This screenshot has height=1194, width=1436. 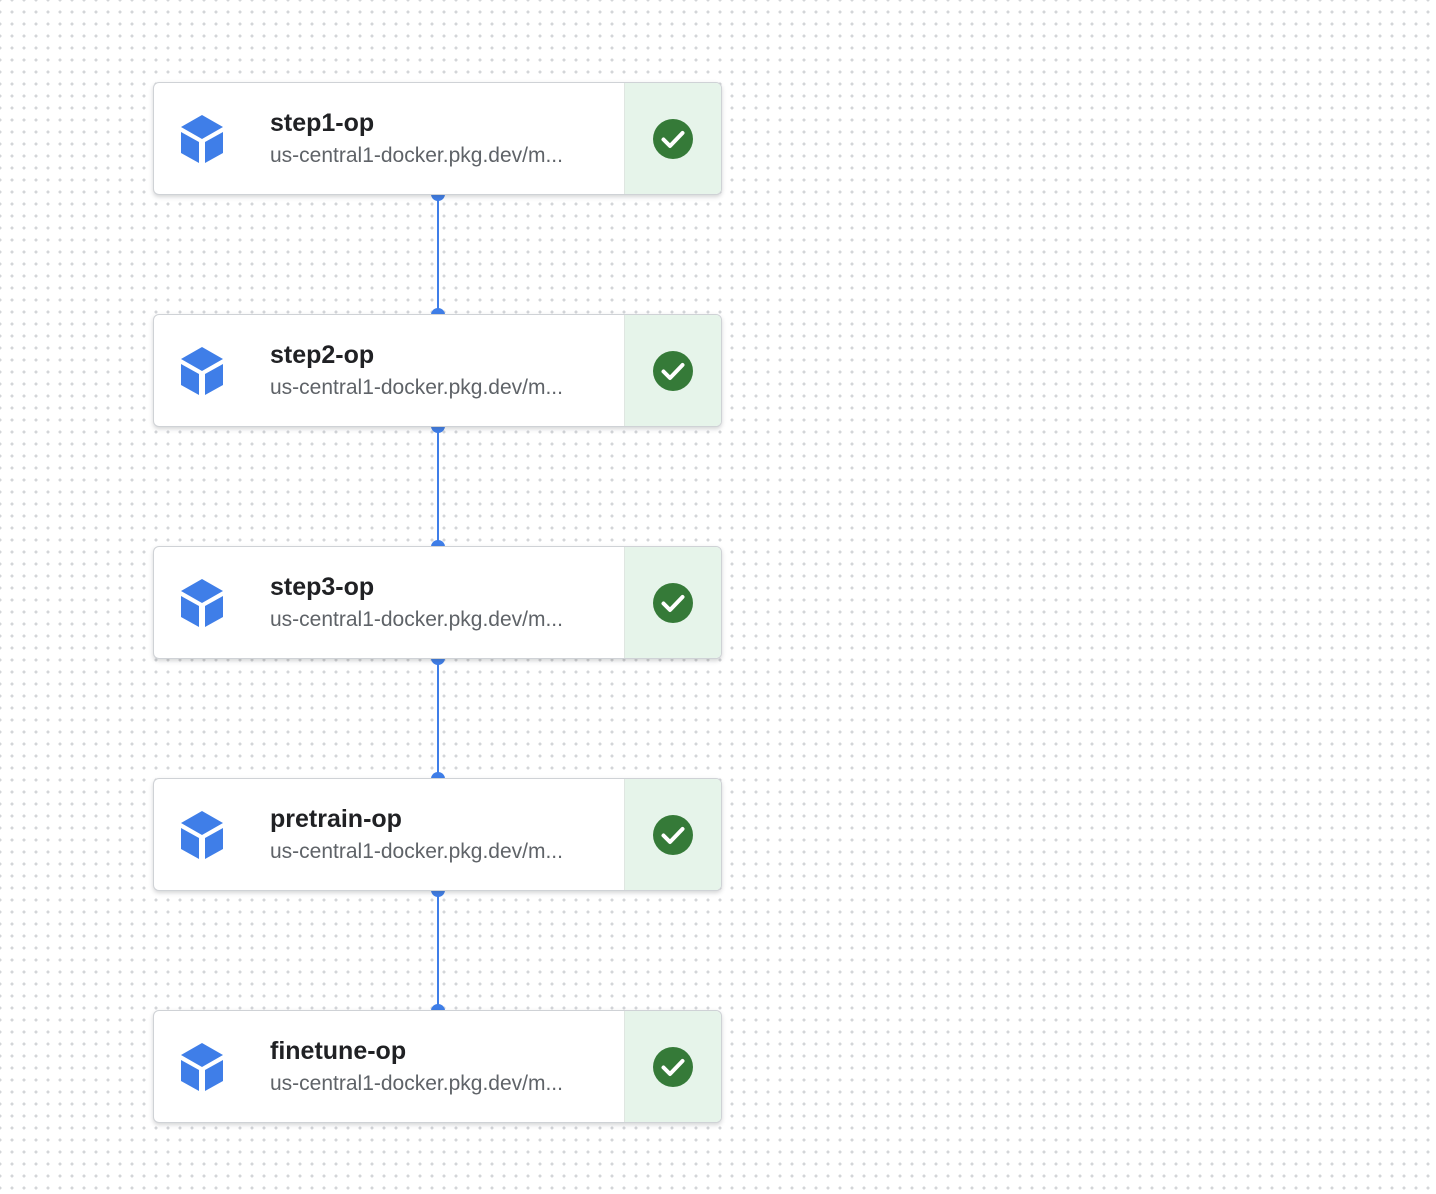 I want to click on node-title: step2-op, so click(x=322, y=354).